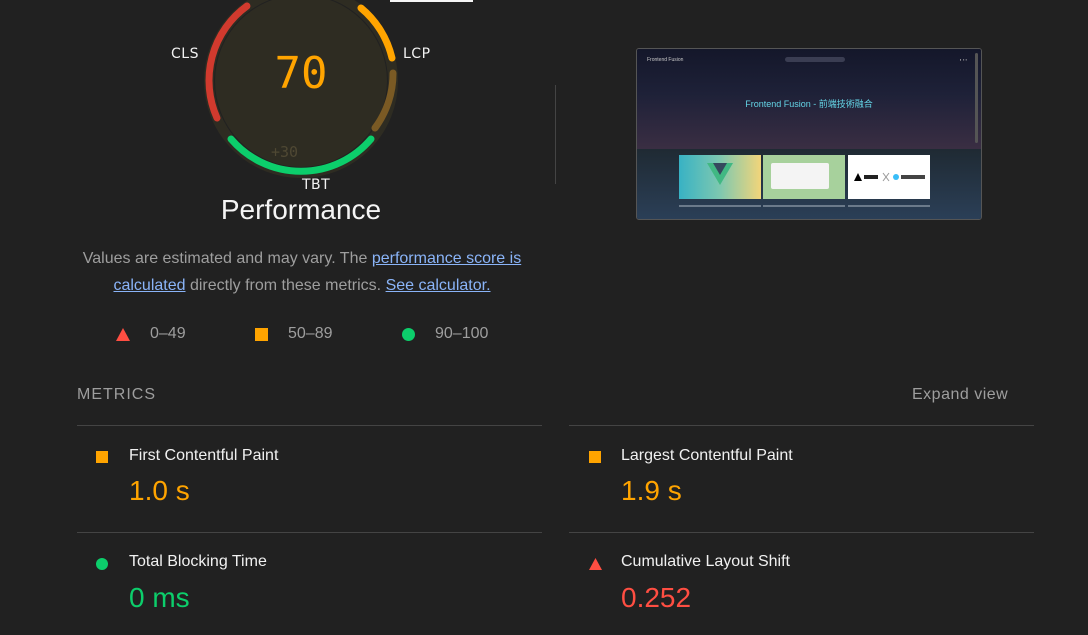 This screenshot has height=635, width=1088. I want to click on metric-cls-title: Cumulative Layout Shift, so click(705, 561).